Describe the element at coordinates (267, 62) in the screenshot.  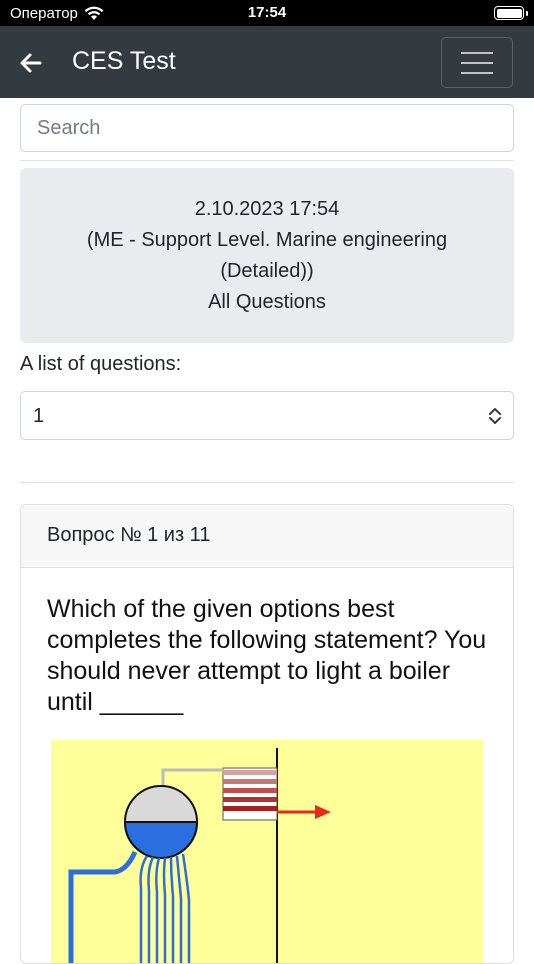
I see `top-navbar: CES Test` at that location.